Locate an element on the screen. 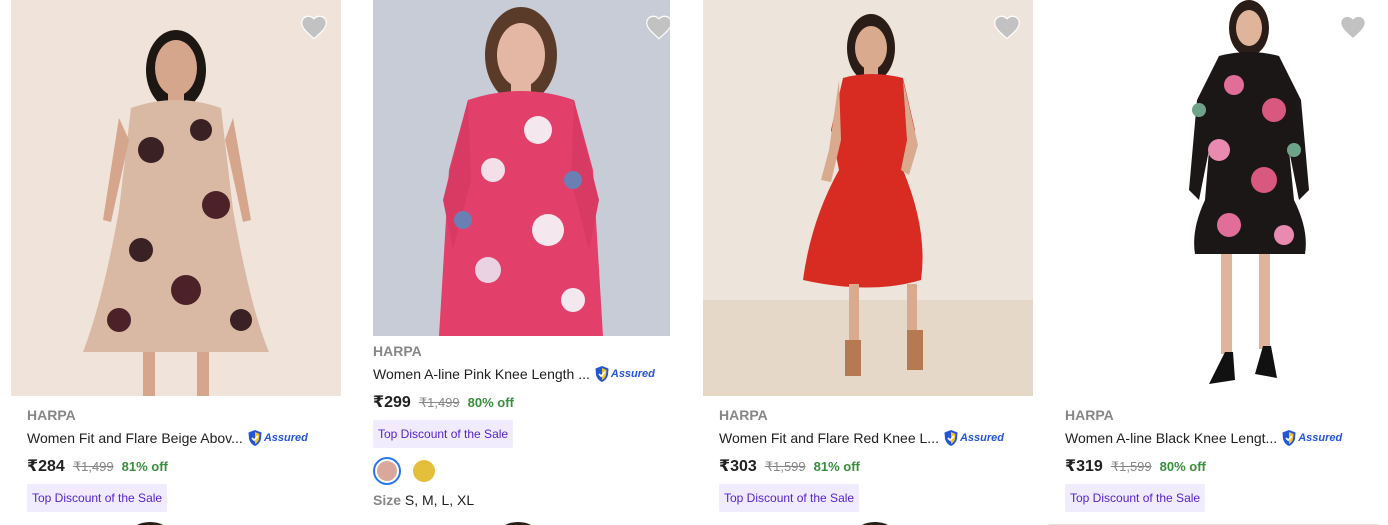  pink-dress-photo is located at coordinates (521, 168).